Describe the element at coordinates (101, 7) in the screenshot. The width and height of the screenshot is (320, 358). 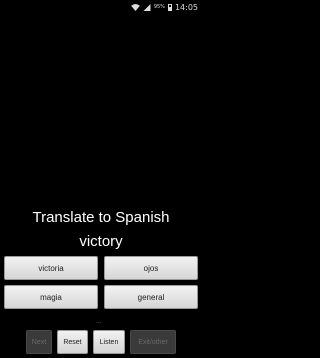
I see `status-bar: 95% 14:05` at that location.